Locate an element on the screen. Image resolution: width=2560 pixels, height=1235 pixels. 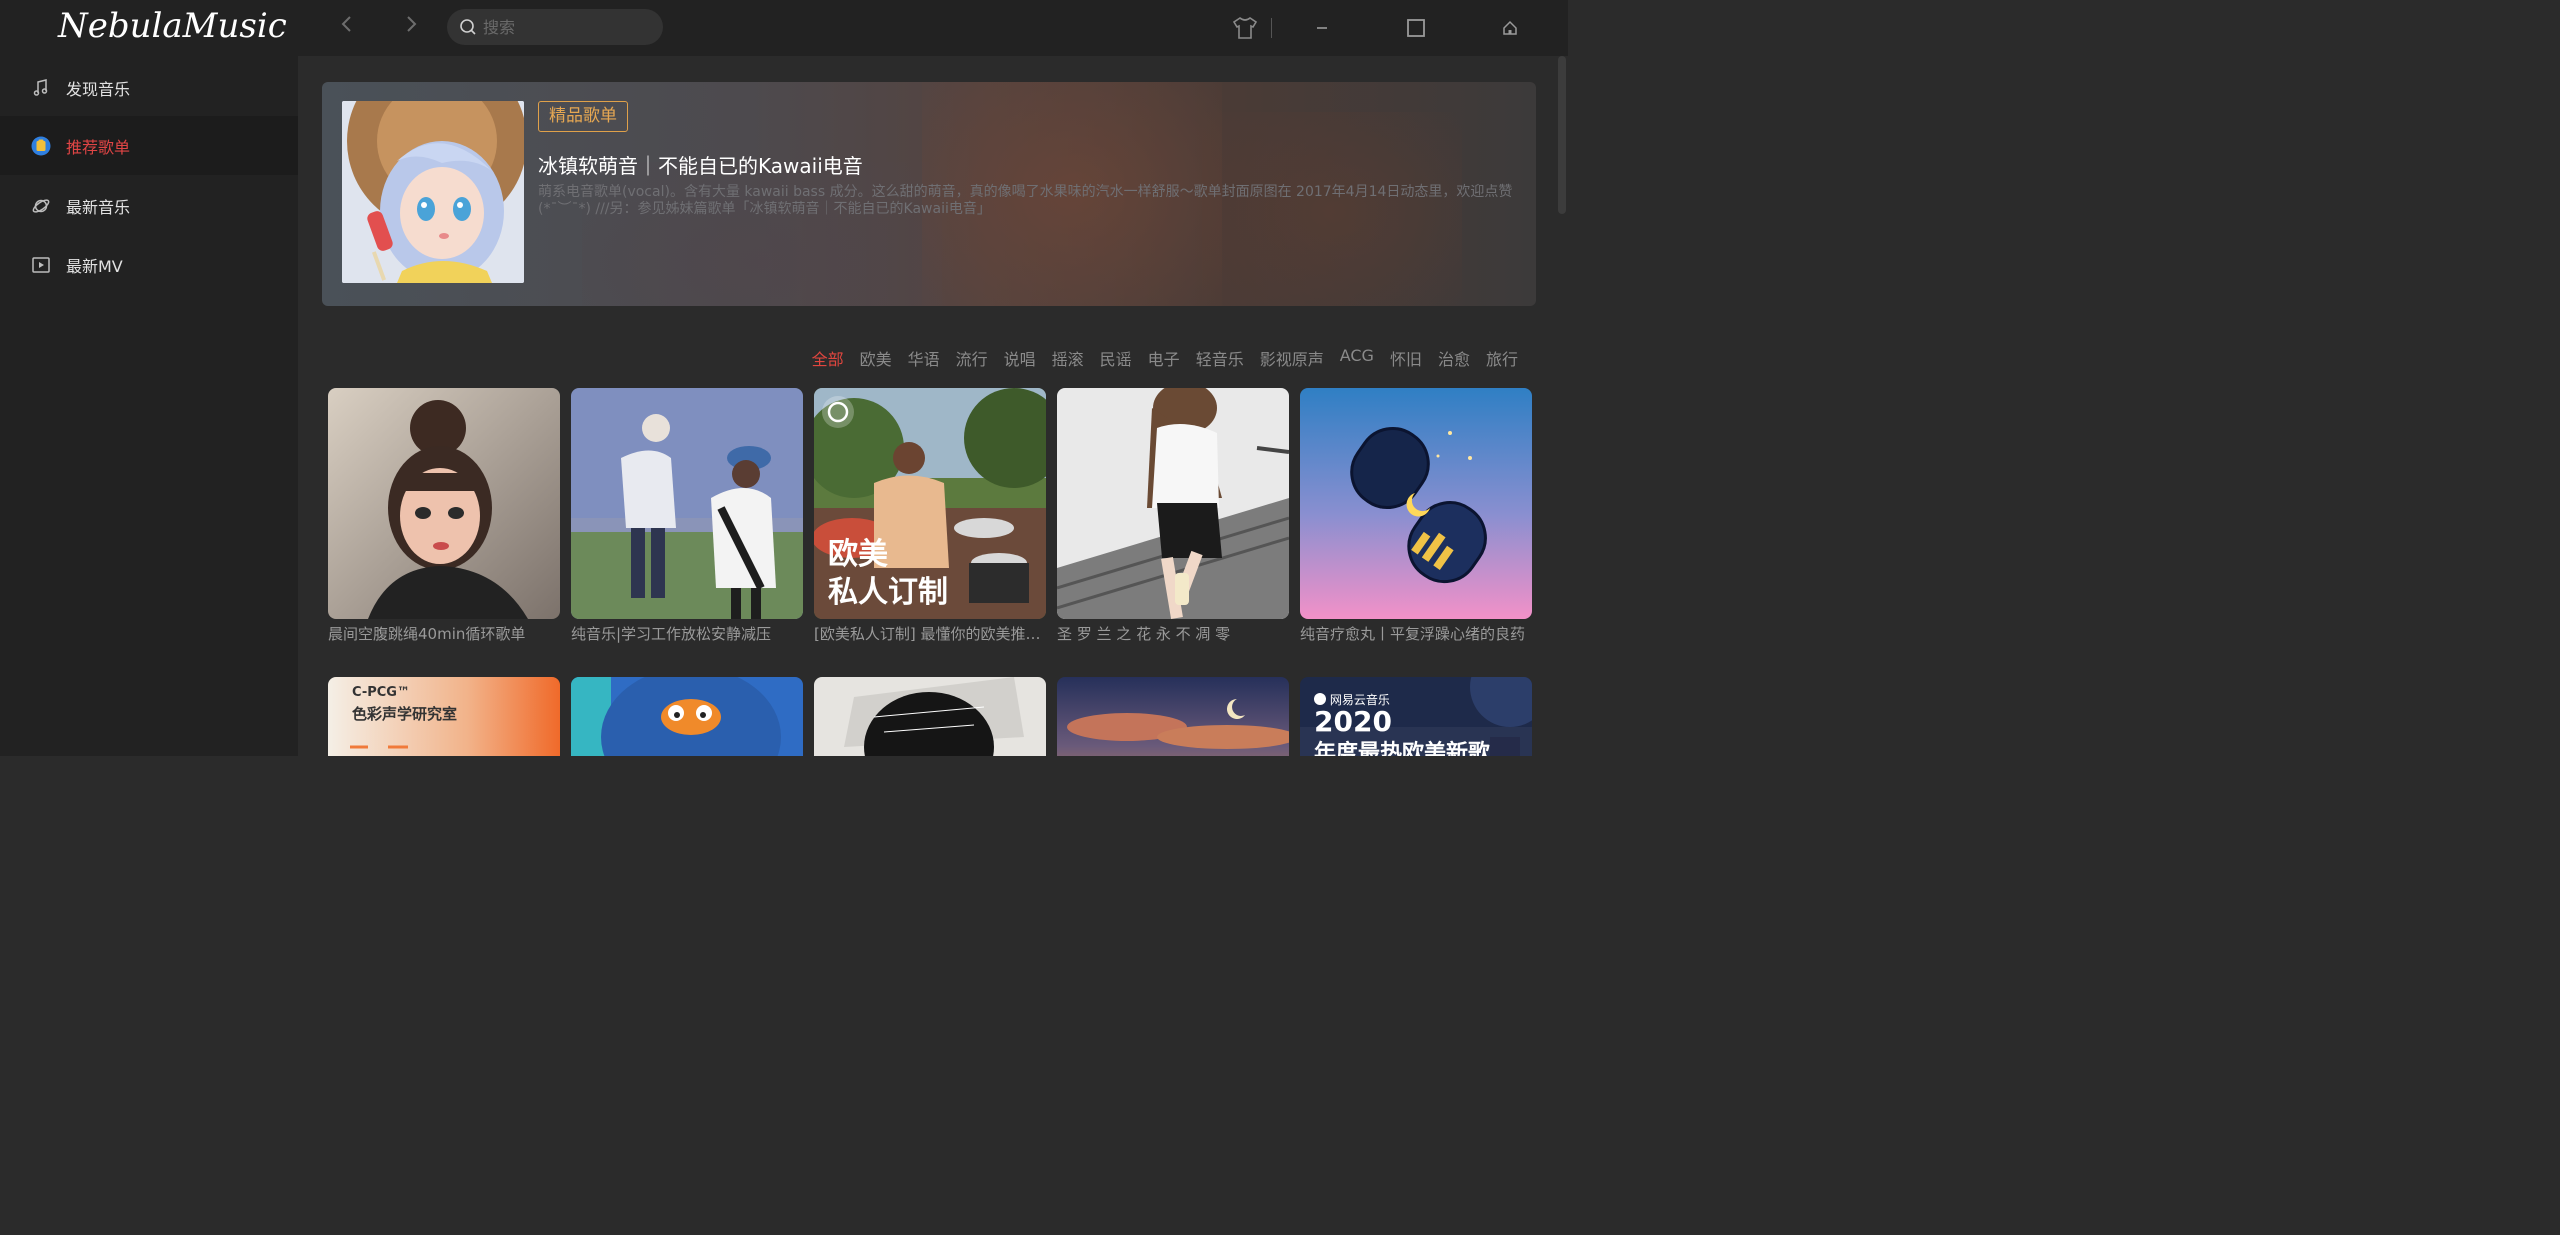
playlist-name: 纯音疗愈丸丨平复浮躁心绪的良药 is located at coordinates (1416, 633).